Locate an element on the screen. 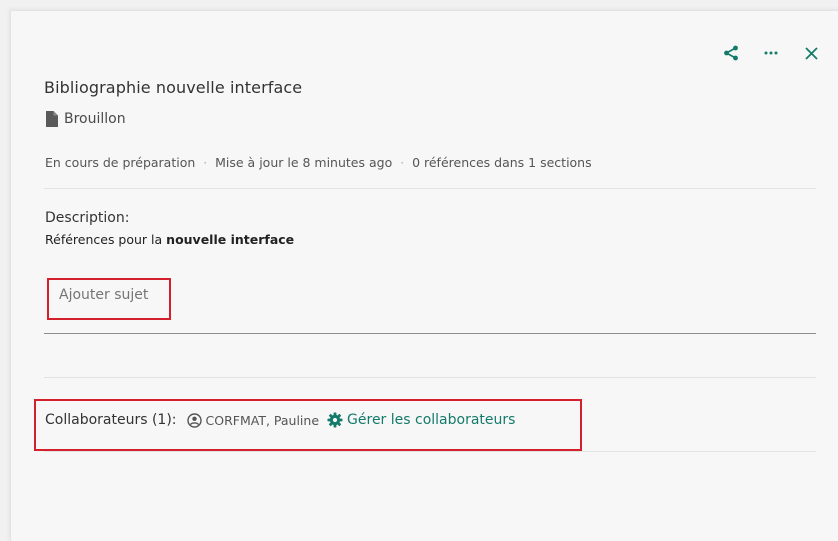 This screenshot has width=838, height=541. status-label: Brouillon is located at coordinates (95, 119).